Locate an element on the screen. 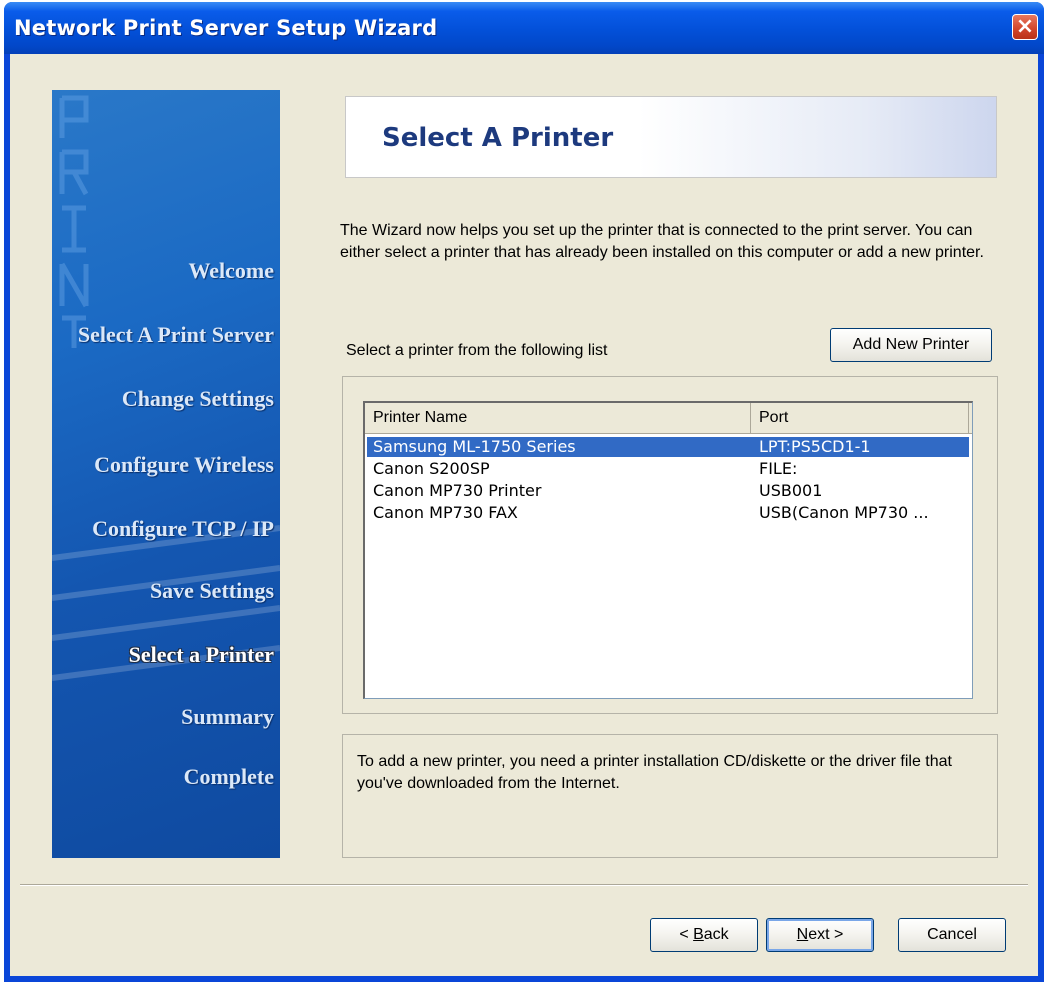  step-select-print-server: Select A Print Server is located at coordinates (175, 334).